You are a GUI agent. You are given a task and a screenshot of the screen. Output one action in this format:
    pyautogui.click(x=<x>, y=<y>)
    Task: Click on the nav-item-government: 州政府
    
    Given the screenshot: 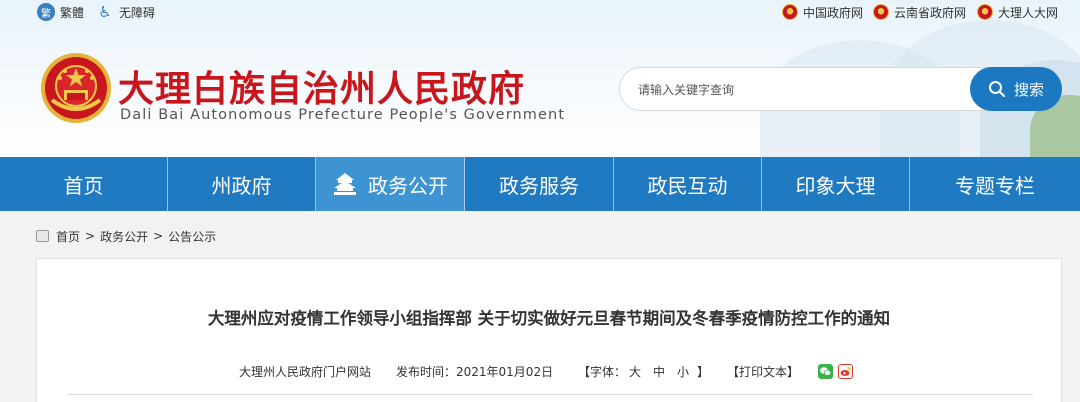 What is the action you would take?
    pyautogui.click(x=242, y=184)
    